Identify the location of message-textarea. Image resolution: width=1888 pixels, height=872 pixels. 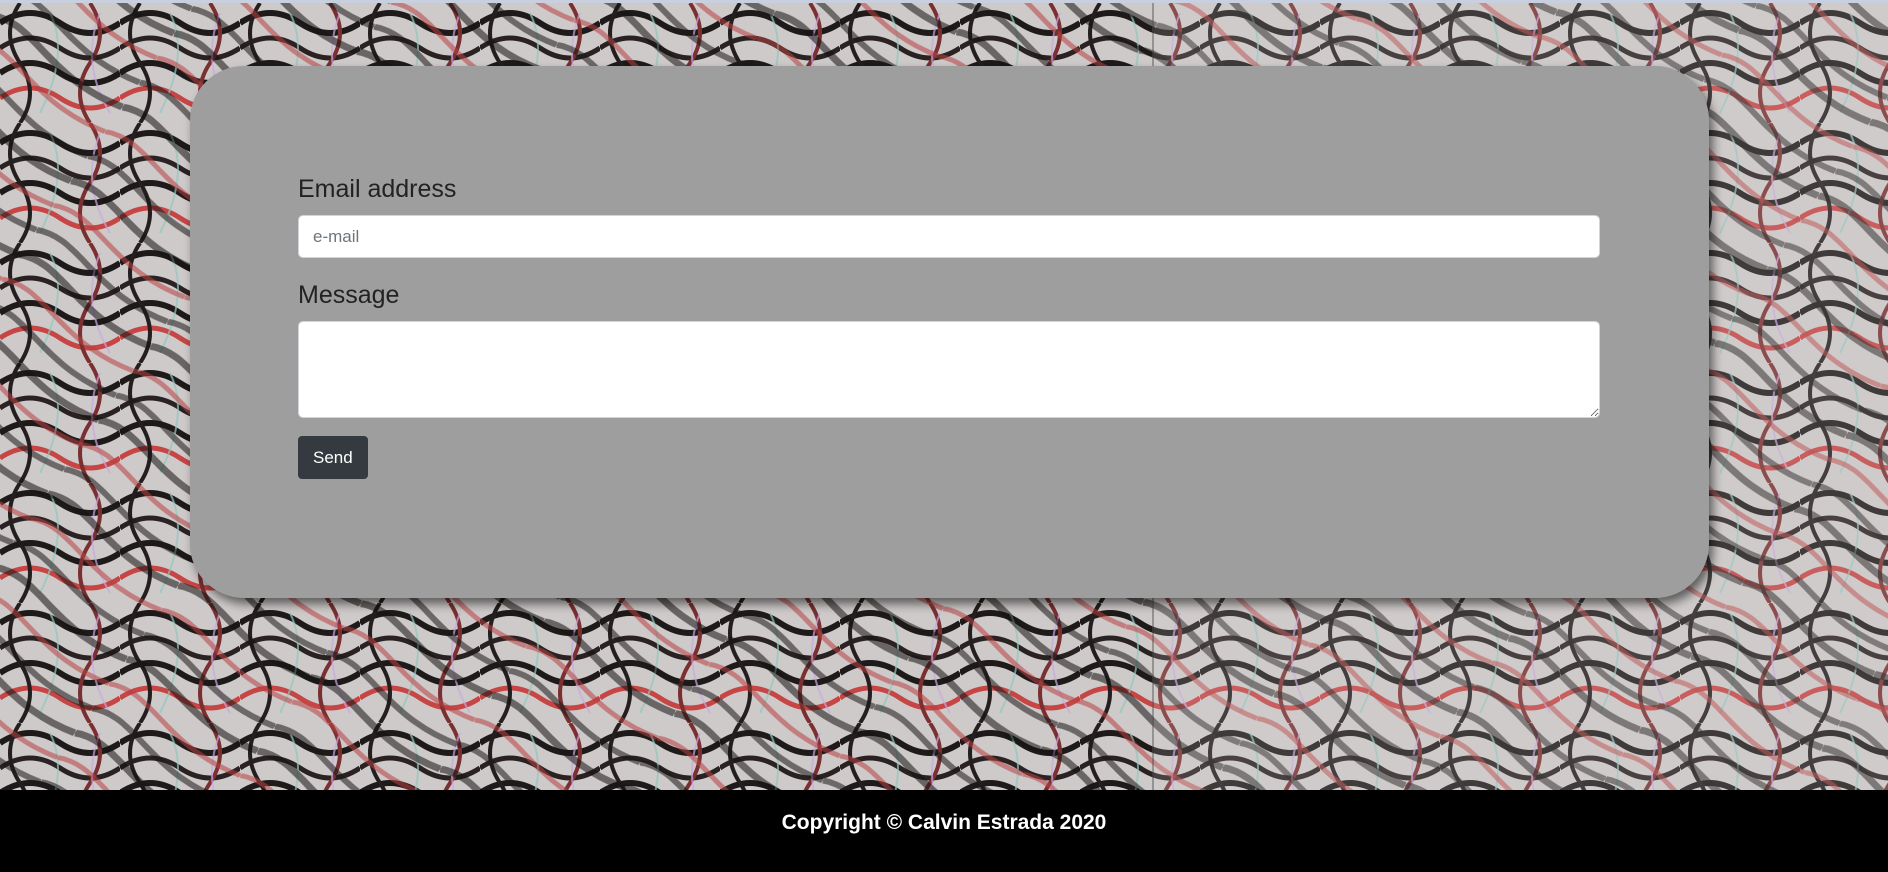
(949, 369).